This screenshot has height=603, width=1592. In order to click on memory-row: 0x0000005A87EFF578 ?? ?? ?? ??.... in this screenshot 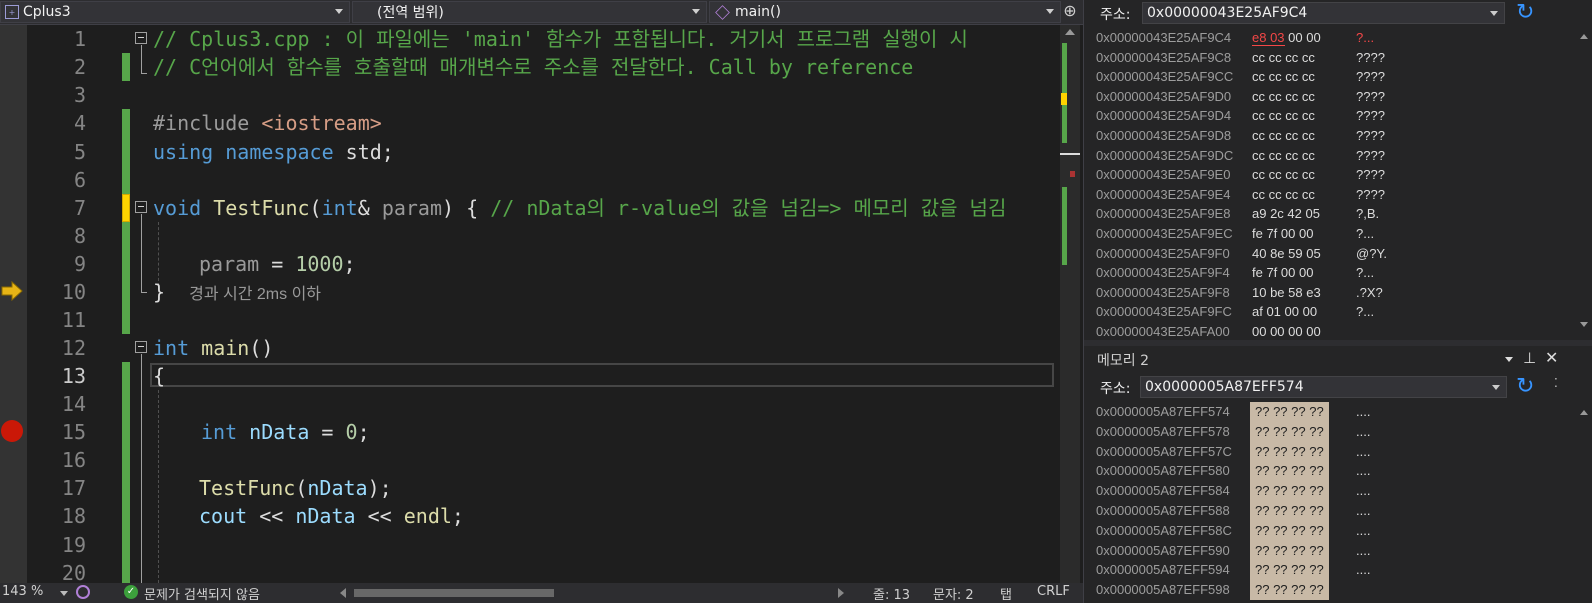, I will do `click(1233, 431)`.